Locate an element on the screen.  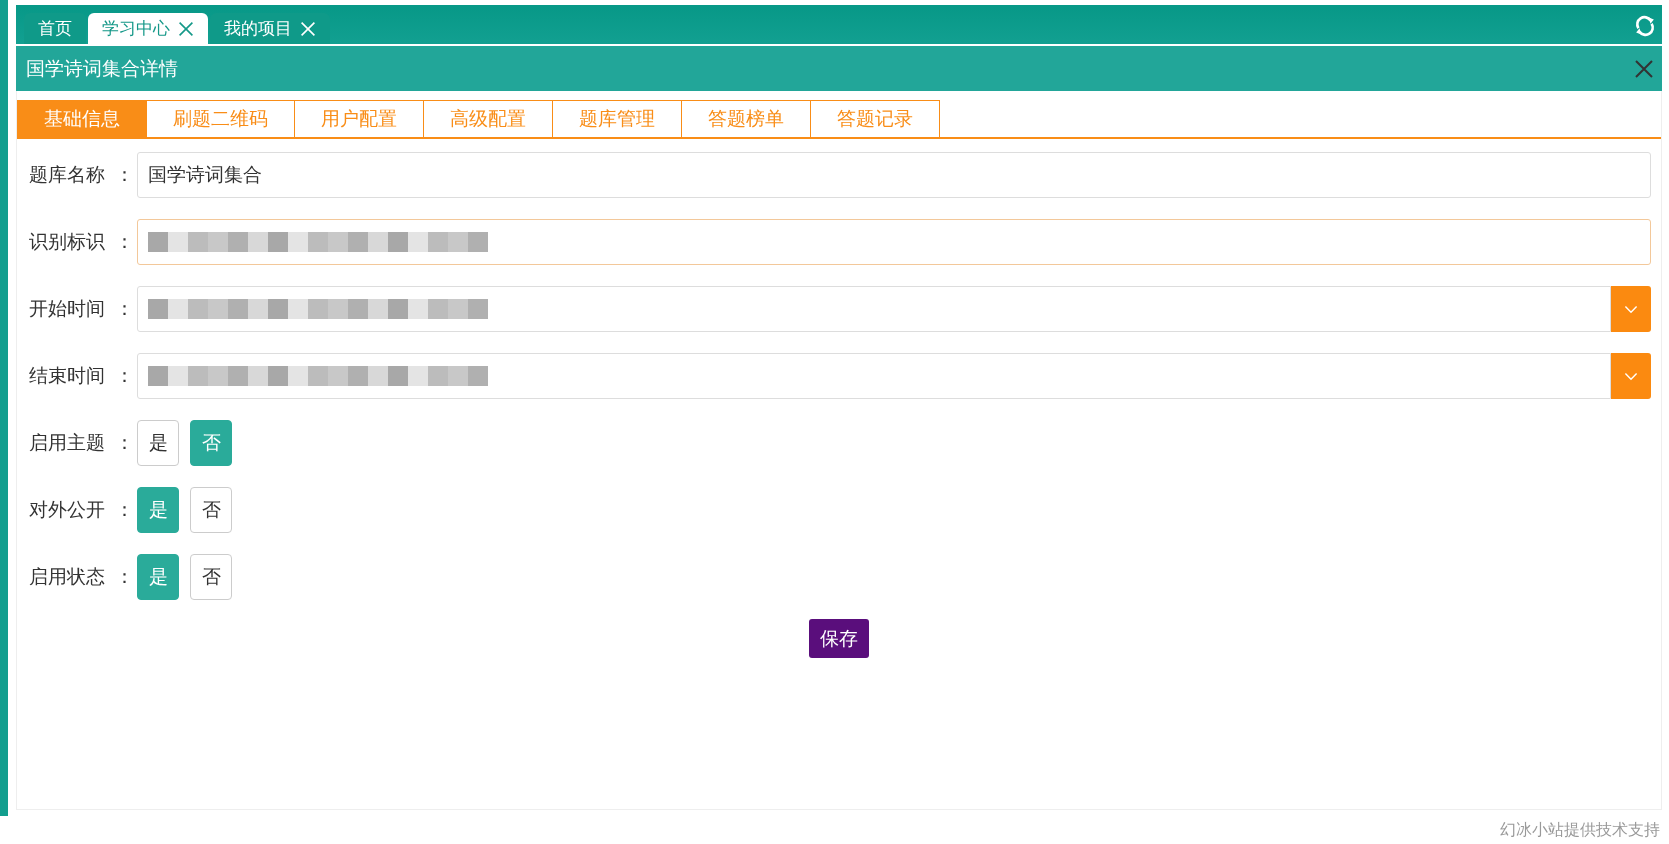
field-label: 结束时间 is located at coordinates (67, 375).